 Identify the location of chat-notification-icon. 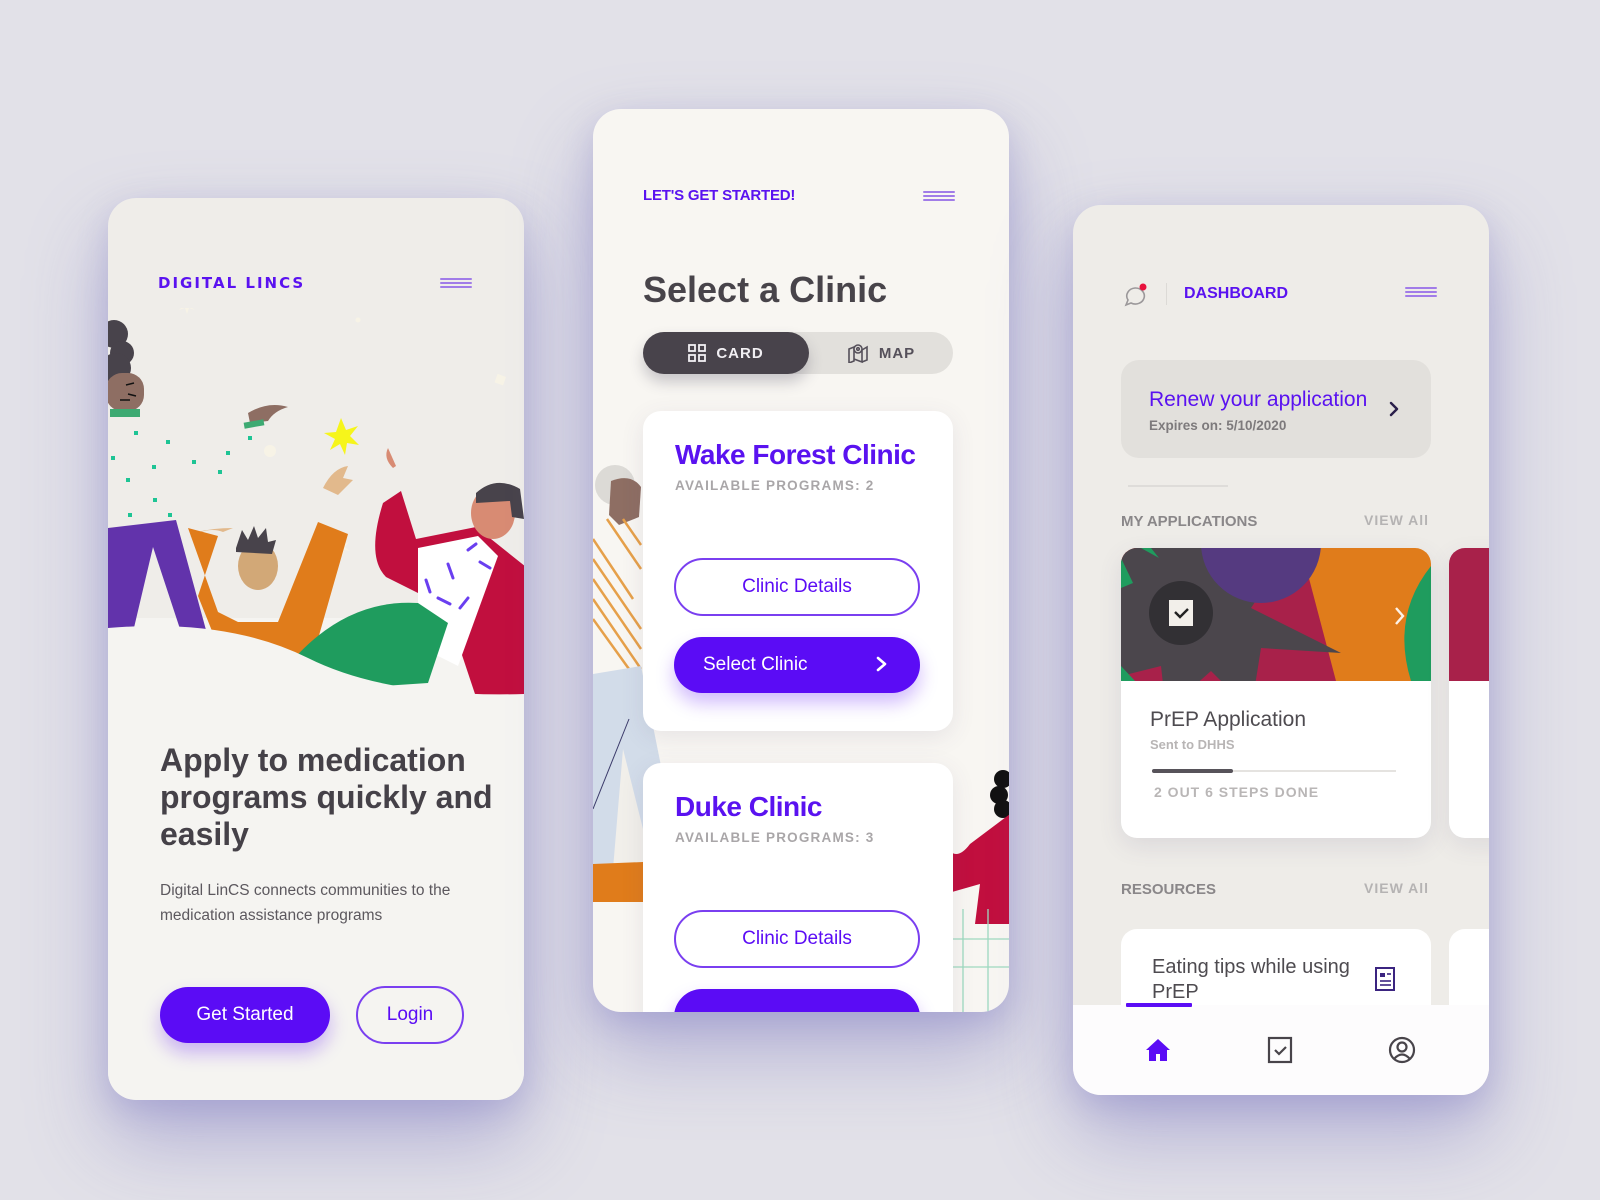
(1136, 296).